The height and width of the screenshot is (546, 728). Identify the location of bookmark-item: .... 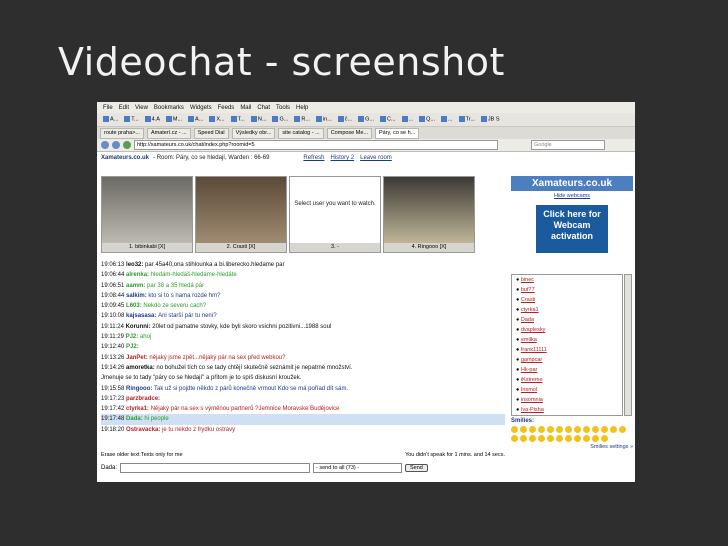
(447, 119).